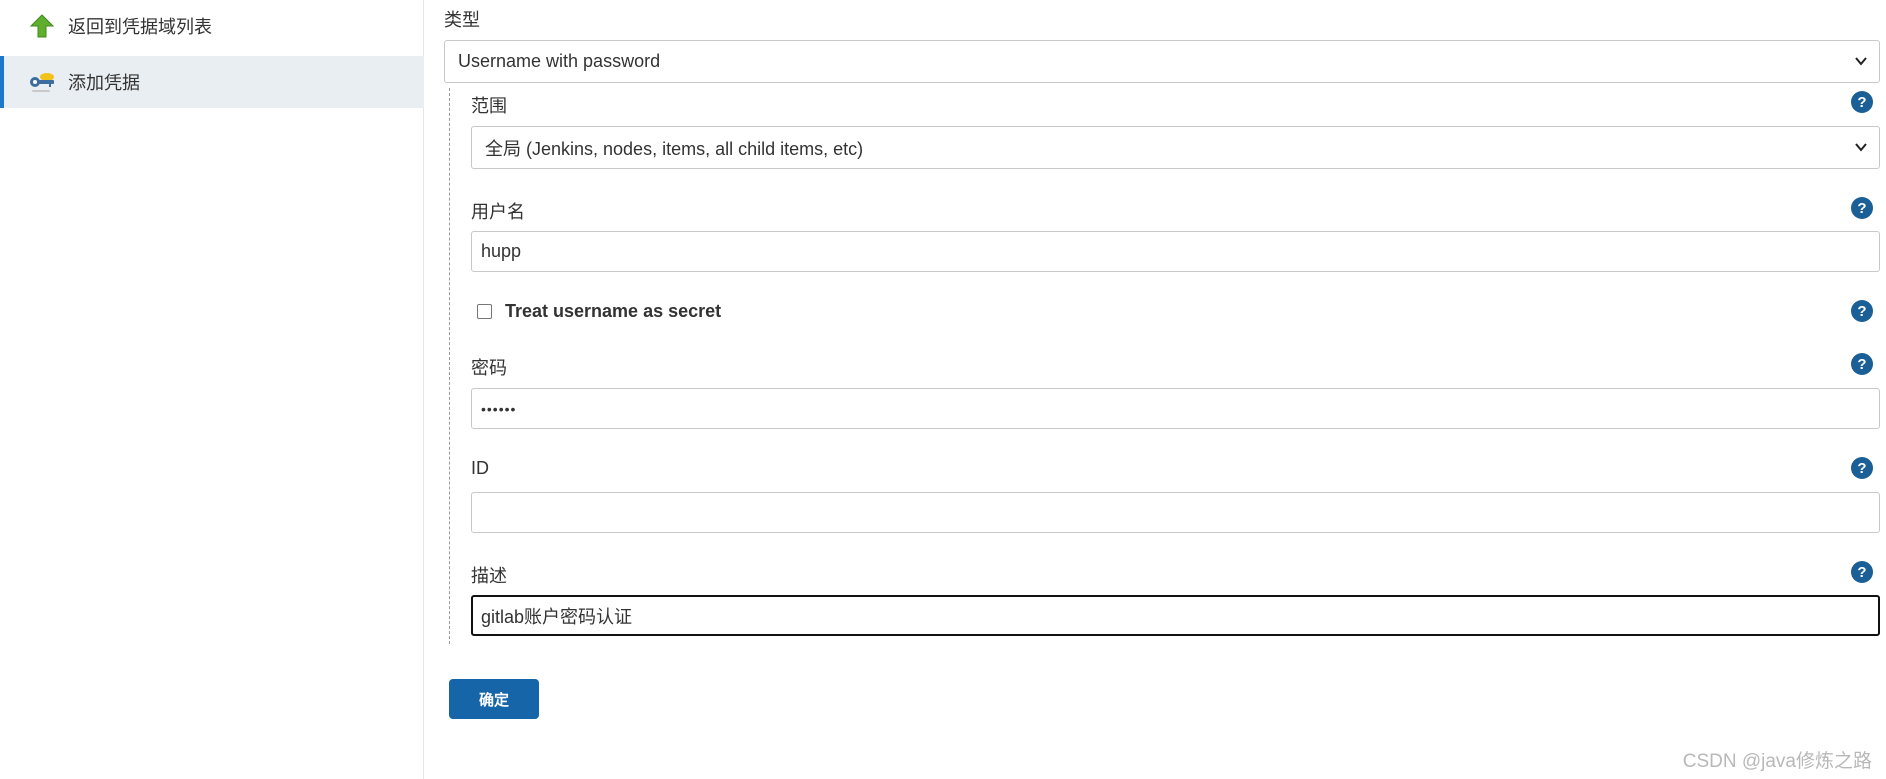 The height and width of the screenshot is (779, 1886). I want to click on description-input: gitlab账户密码认证, so click(1175, 615).